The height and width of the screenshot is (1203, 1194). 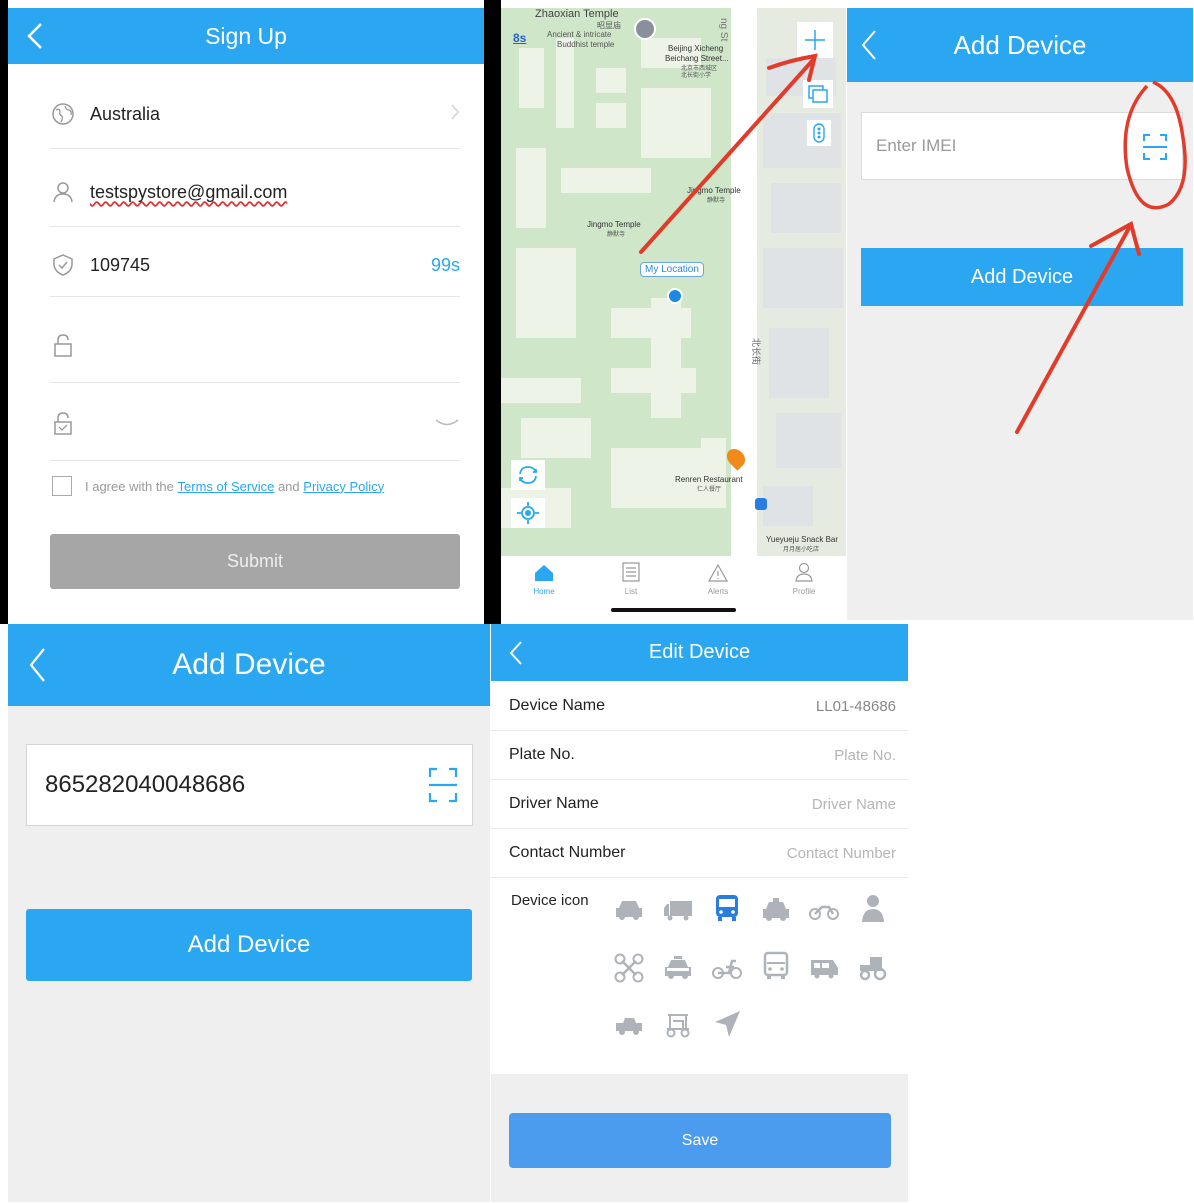 What do you see at coordinates (1022, 146) in the screenshot?
I see `imei-input: Enter IMEI` at bounding box center [1022, 146].